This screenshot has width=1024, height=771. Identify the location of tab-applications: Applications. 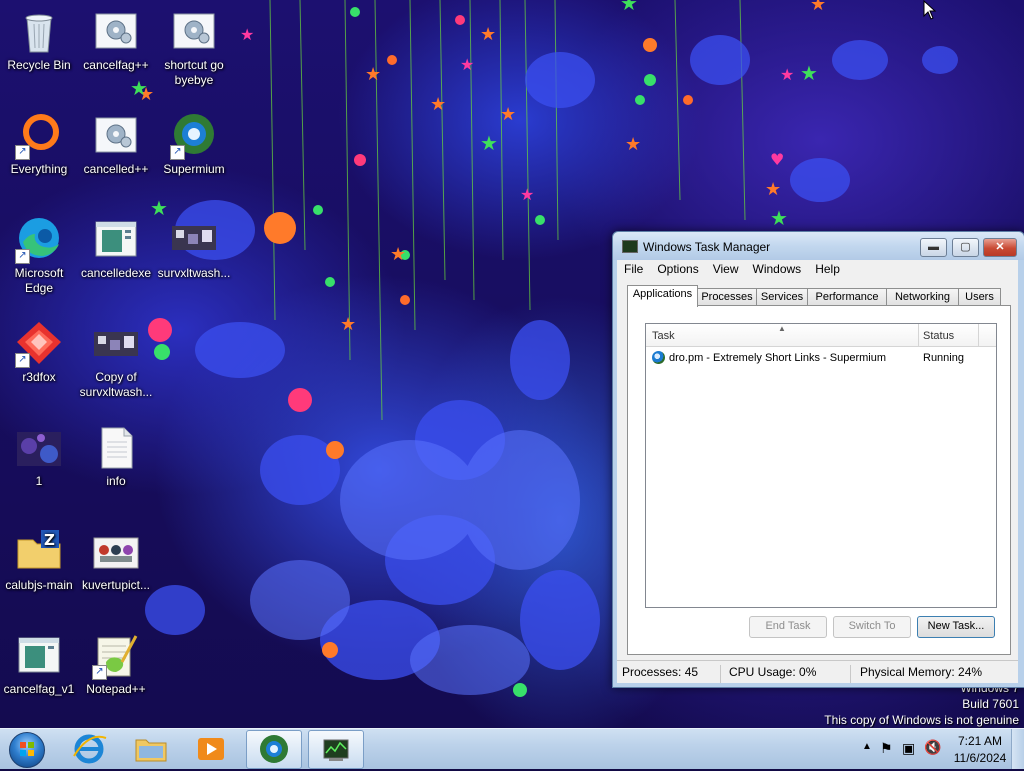
(662, 296).